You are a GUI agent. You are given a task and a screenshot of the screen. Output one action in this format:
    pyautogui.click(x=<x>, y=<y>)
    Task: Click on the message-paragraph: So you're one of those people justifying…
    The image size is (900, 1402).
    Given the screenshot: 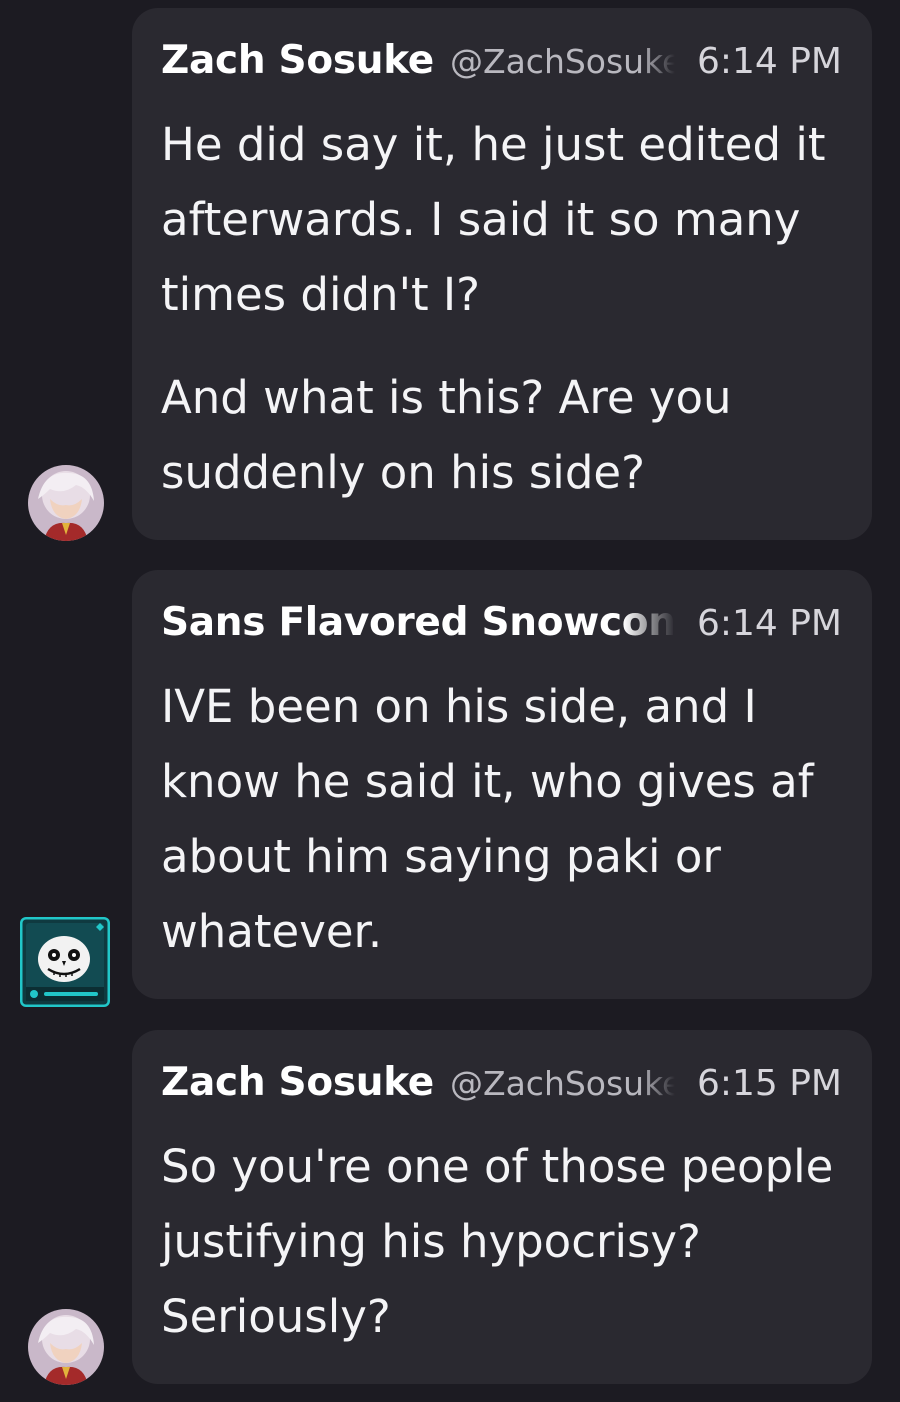 What is the action you would take?
    pyautogui.click(x=497, y=1241)
    